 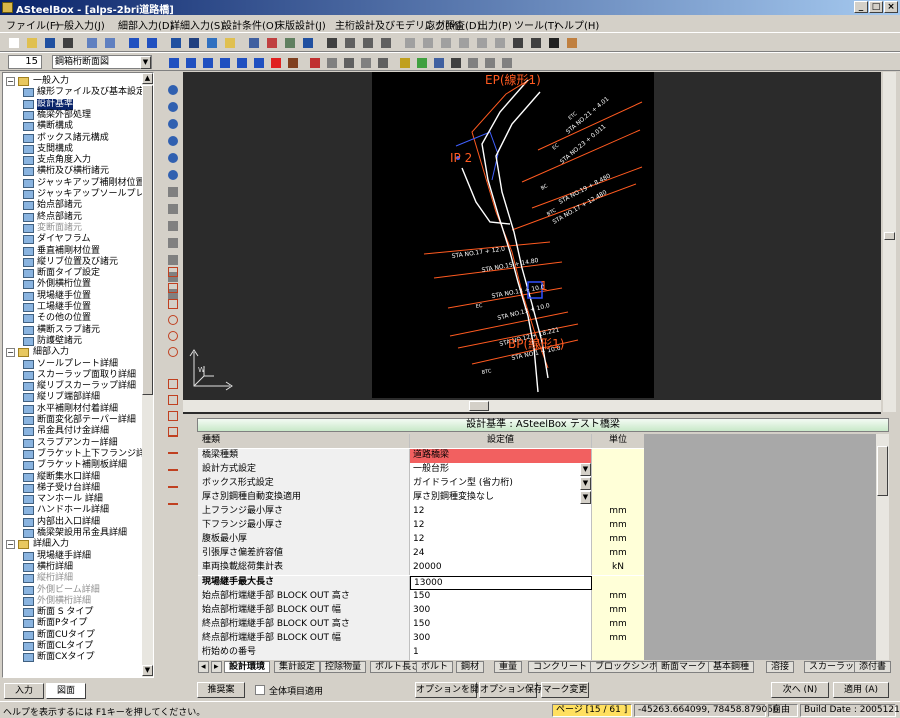 What do you see at coordinates (211, 42) in the screenshot?
I see `world-icon` at bounding box center [211, 42].